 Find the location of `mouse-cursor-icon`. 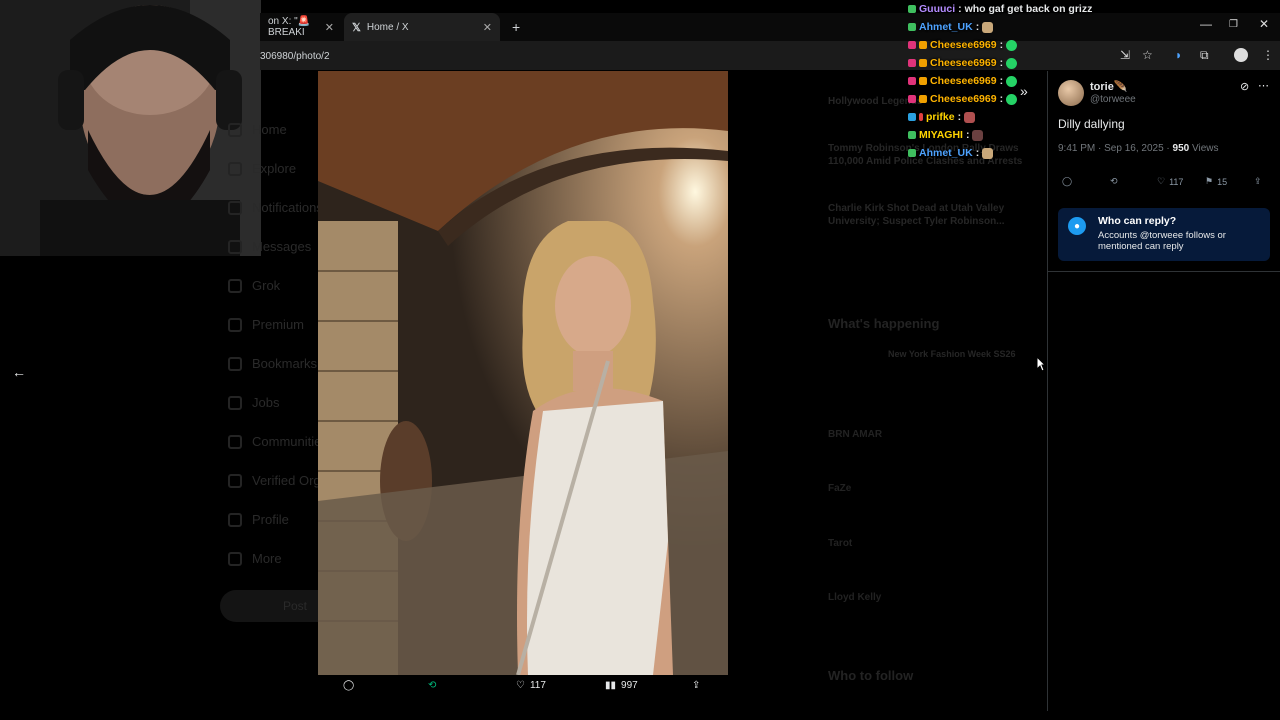

mouse-cursor-icon is located at coordinates (1041, 366).